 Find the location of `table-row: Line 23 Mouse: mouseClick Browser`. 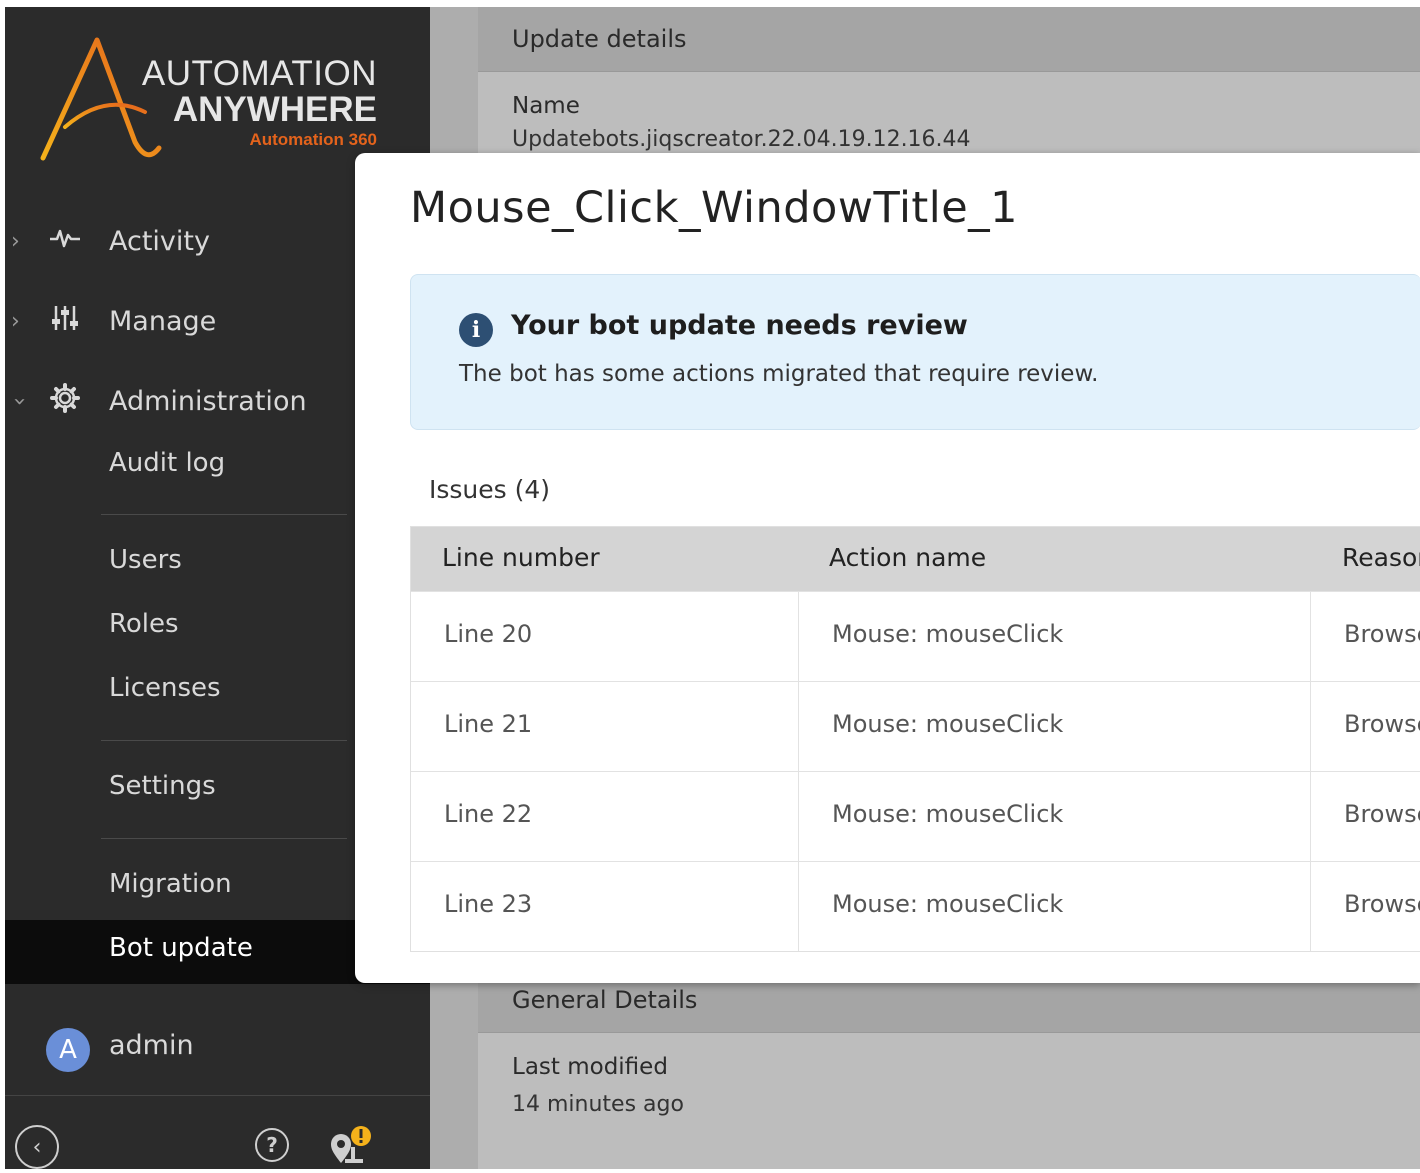

table-row: Line 23 Mouse: mouseClick Browser is located at coordinates (915, 906).